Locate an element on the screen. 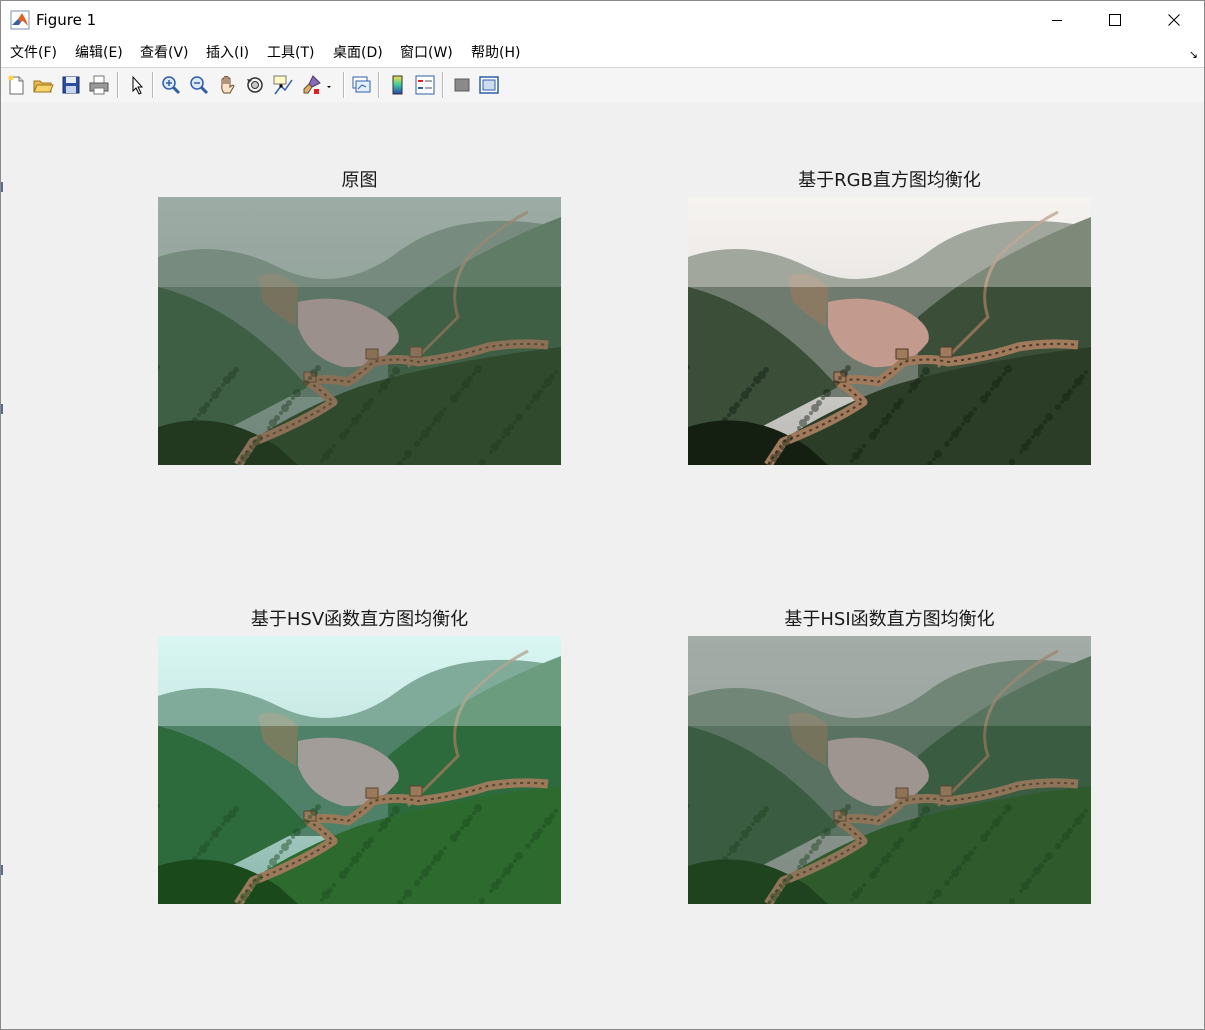 Image resolution: width=1205 pixels, height=1030 pixels. data-cursor-icon is located at coordinates (283, 85).